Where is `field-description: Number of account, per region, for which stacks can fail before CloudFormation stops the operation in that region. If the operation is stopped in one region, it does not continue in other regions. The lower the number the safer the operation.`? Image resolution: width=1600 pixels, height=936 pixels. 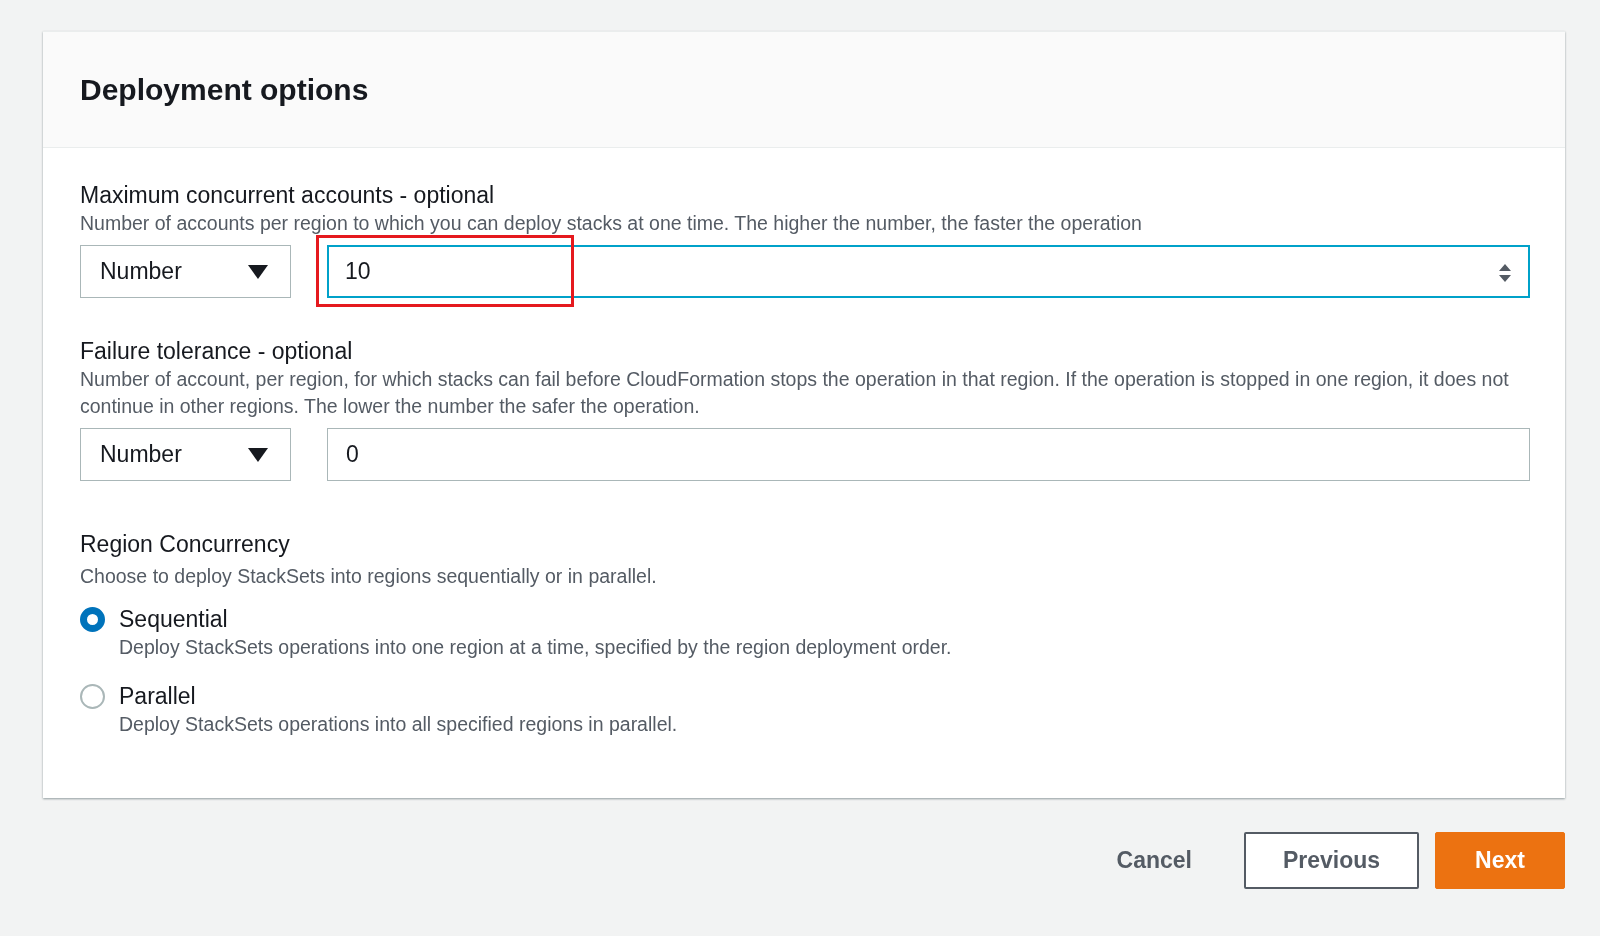 field-description: Number of account, per region, for which stacks can fail before CloudFormation stops the operation in that region. If the operation is stopped in one region, it does not continue in other regions. The lower the number the safer the operation. is located at coordinates (795, 393).